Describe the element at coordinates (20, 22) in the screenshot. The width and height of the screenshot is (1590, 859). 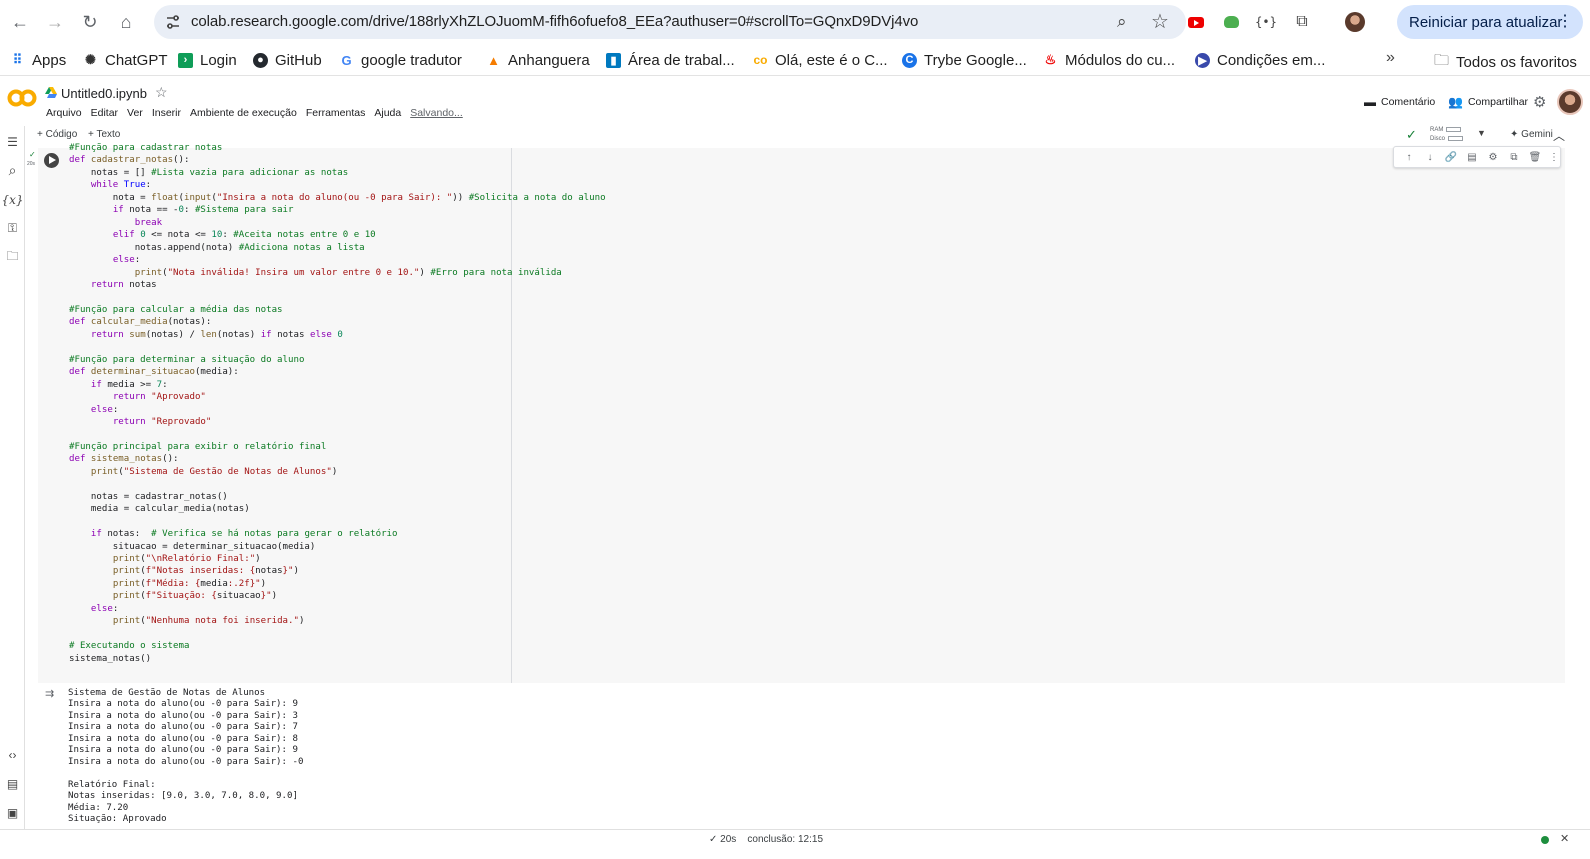
I see `back-icon: ←` at that location.